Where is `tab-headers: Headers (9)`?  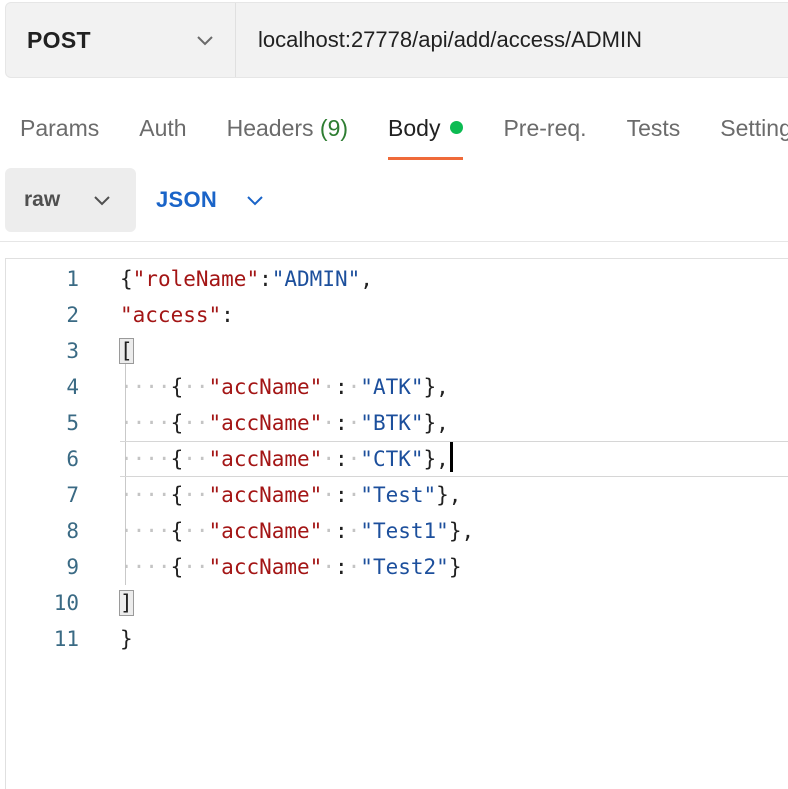 tab-headers: Headers (9) is located at coordinates (287, 134).